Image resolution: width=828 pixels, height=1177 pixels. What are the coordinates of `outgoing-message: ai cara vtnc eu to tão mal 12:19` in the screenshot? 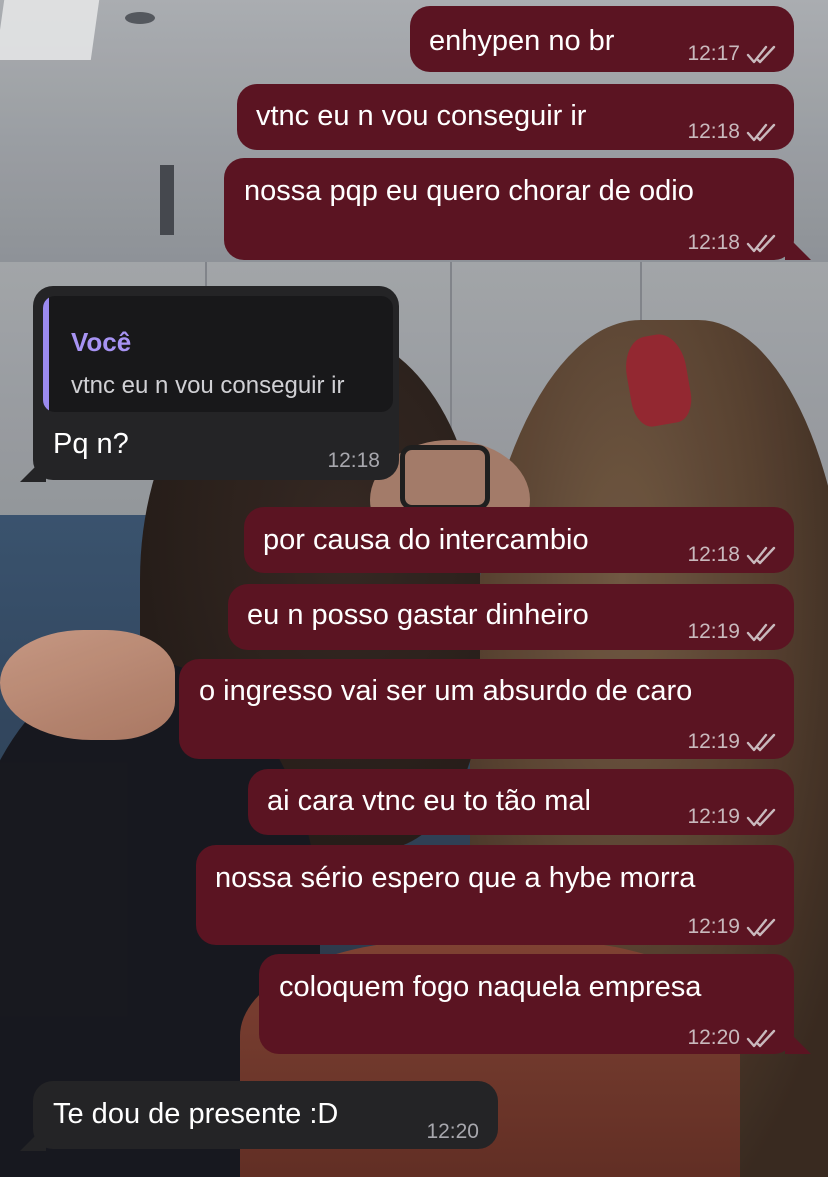 It's located at (521, 802).